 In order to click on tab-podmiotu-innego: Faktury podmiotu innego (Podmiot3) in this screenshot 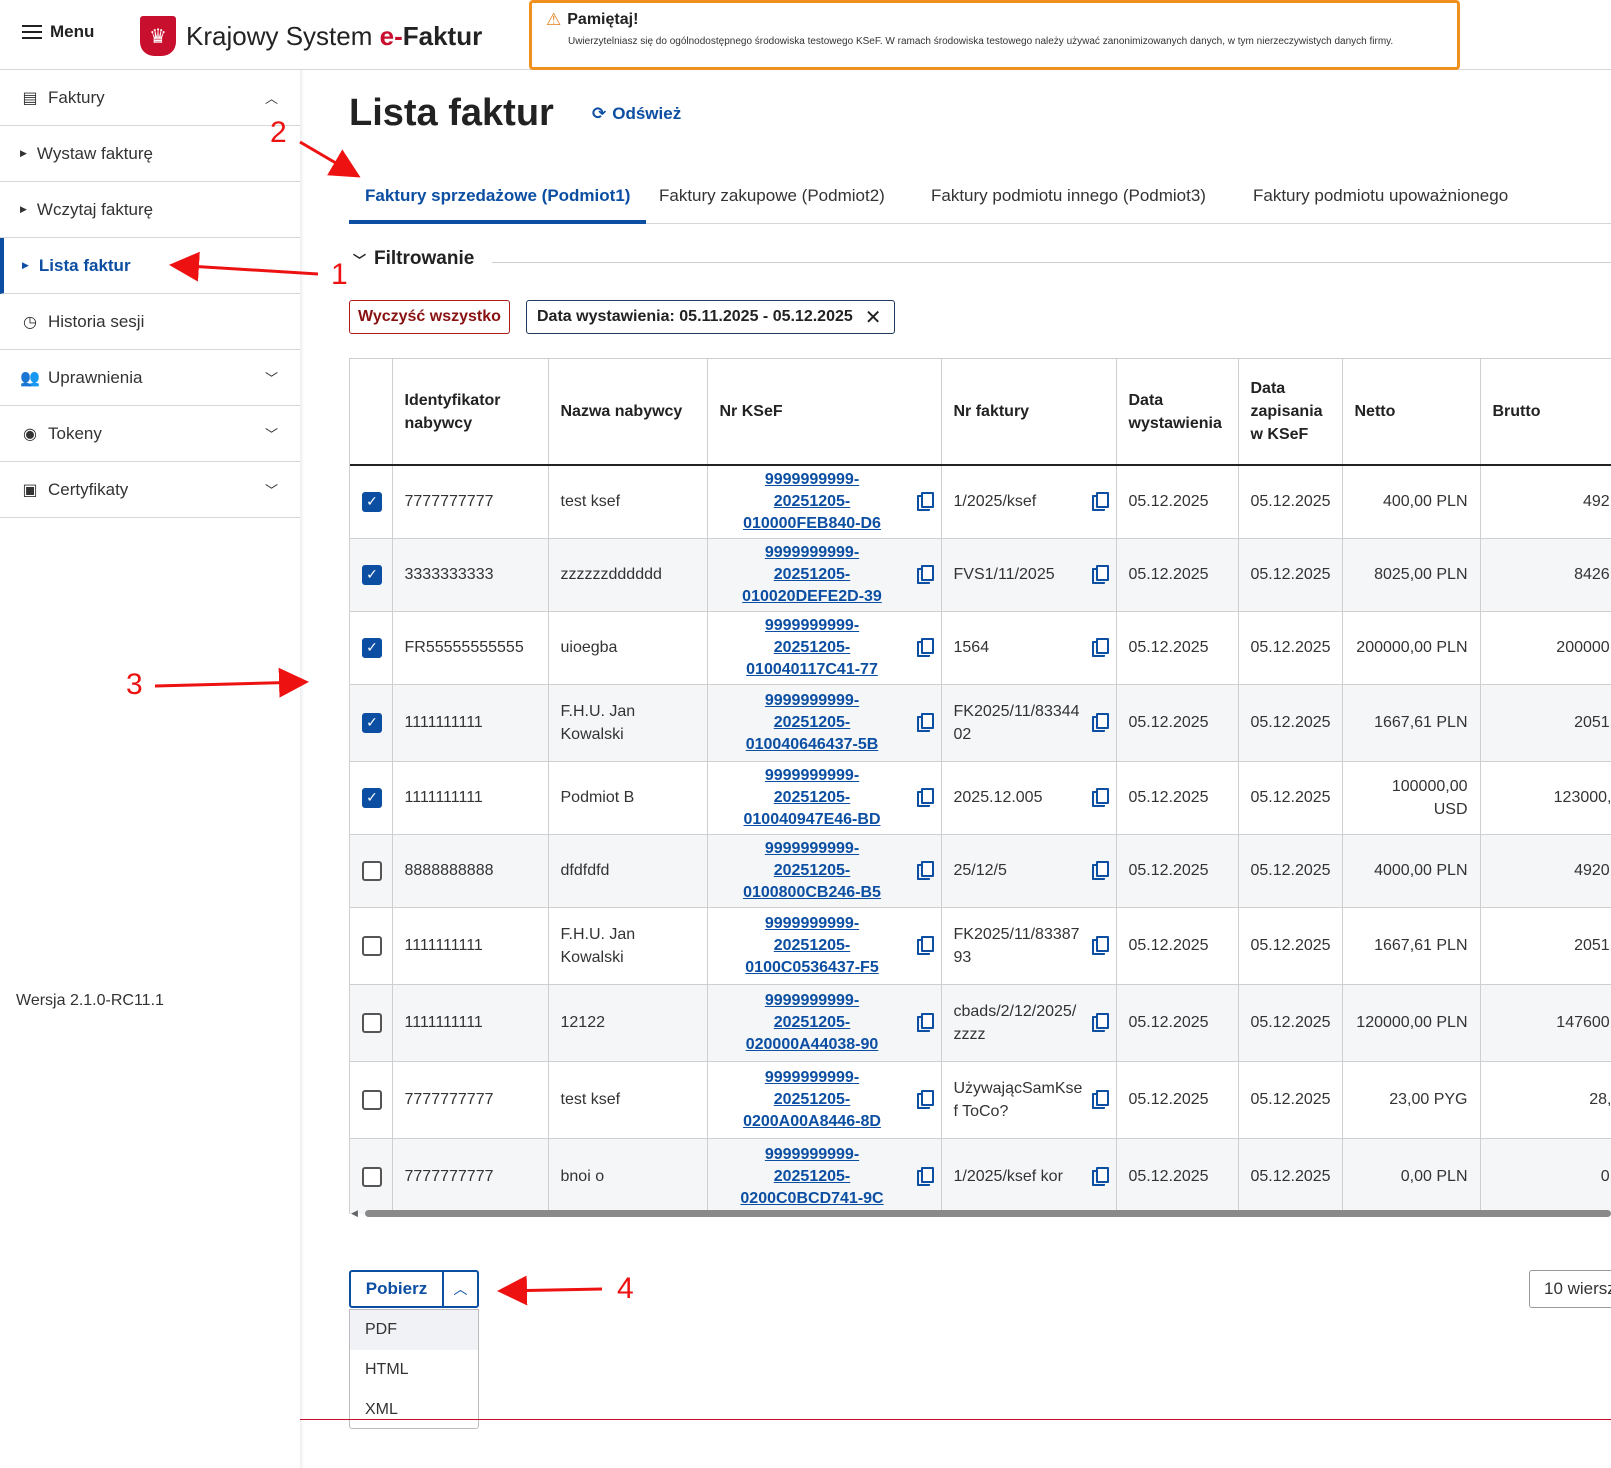, I will do `click(1068, 199)`.